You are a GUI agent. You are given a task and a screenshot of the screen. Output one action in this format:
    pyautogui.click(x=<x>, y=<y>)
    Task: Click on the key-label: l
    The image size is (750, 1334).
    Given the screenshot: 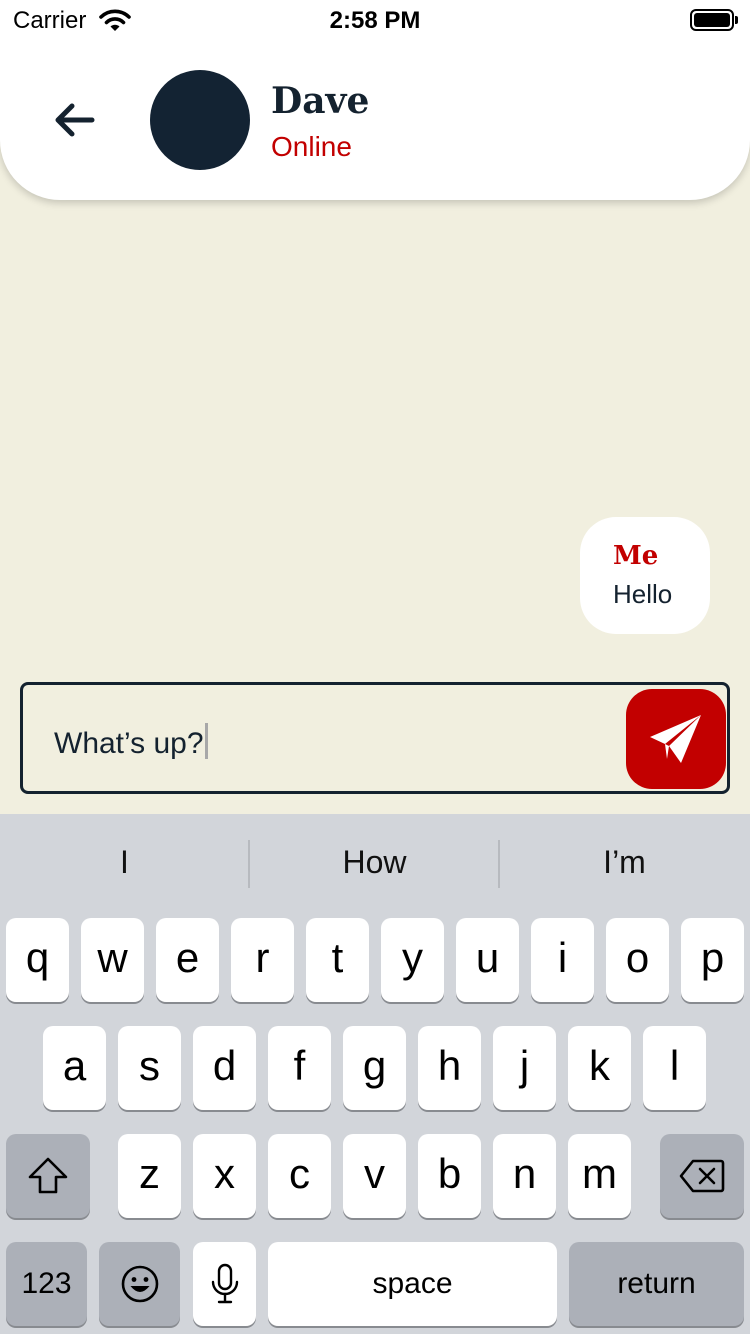 What is the action you would take?
    pyautogui.click(x=674, y=1065)
    